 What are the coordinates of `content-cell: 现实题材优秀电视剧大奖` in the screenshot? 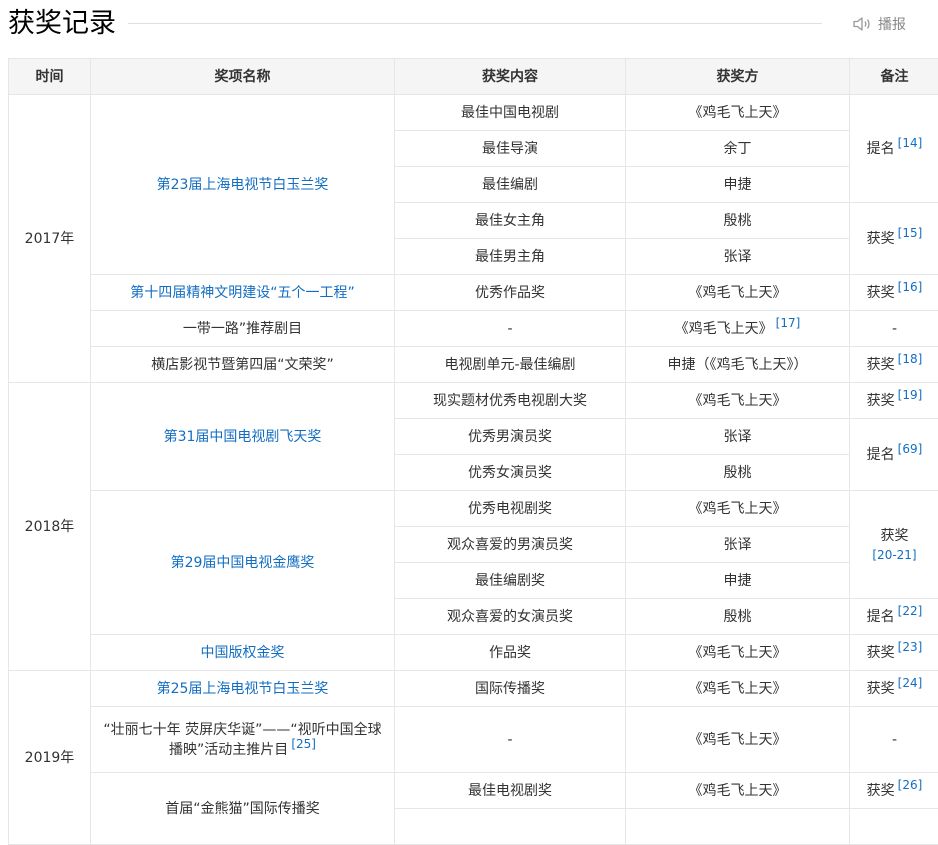 It's located at (510, 401).